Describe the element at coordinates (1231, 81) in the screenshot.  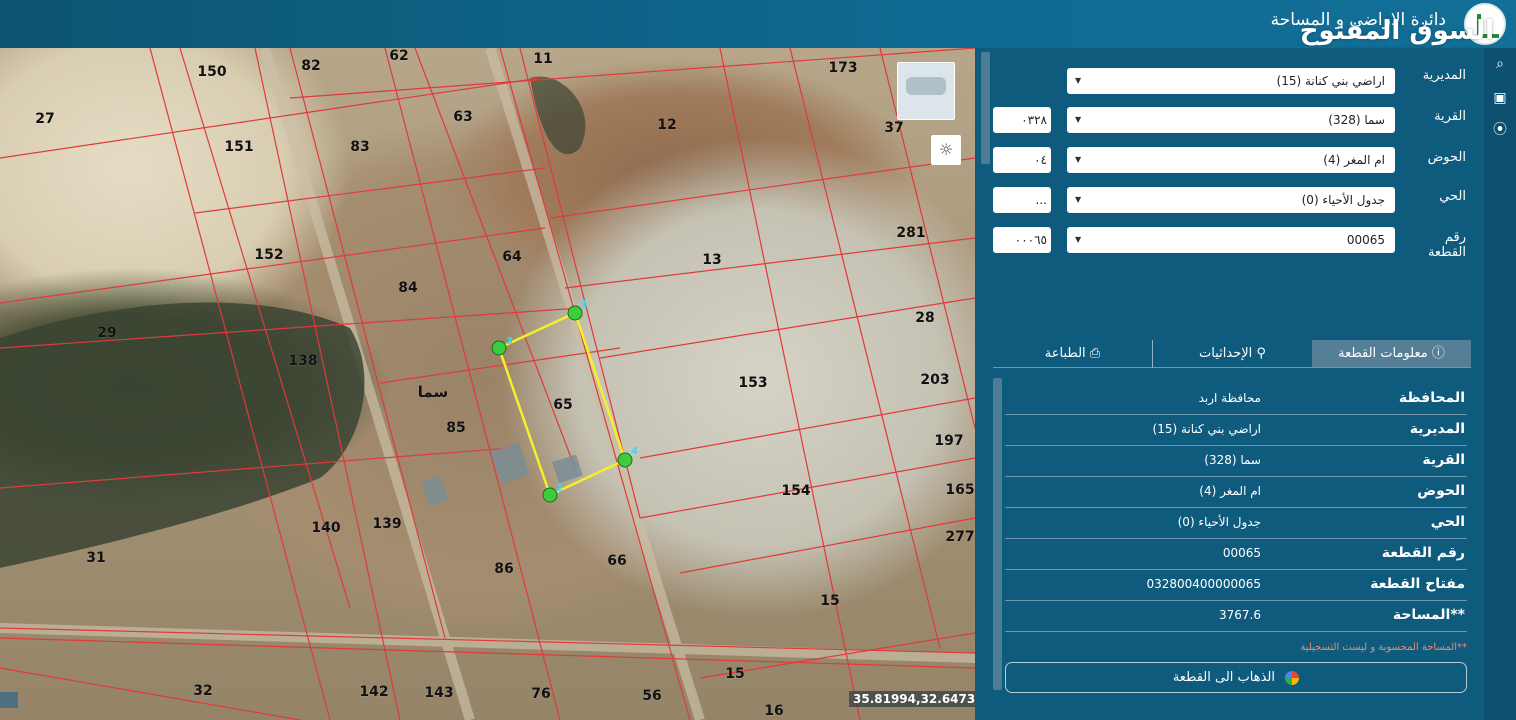
I see `directorate-select: اراضي بني كنانة (15) ▼` at that location.